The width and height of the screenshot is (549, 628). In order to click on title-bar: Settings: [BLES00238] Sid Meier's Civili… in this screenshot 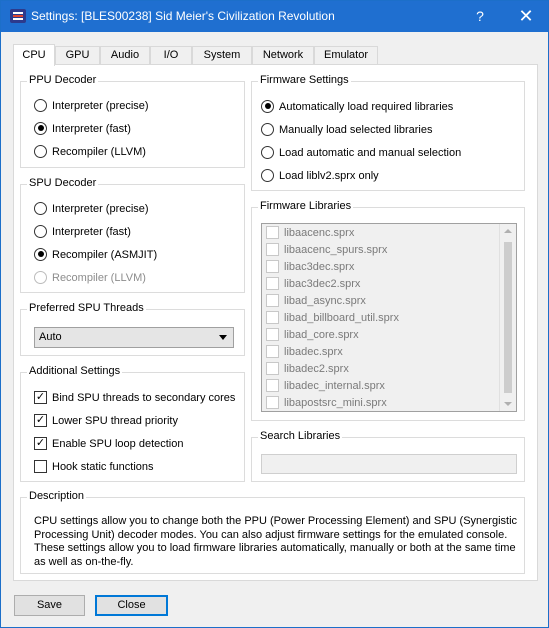, I will do `click(274, 16)`.